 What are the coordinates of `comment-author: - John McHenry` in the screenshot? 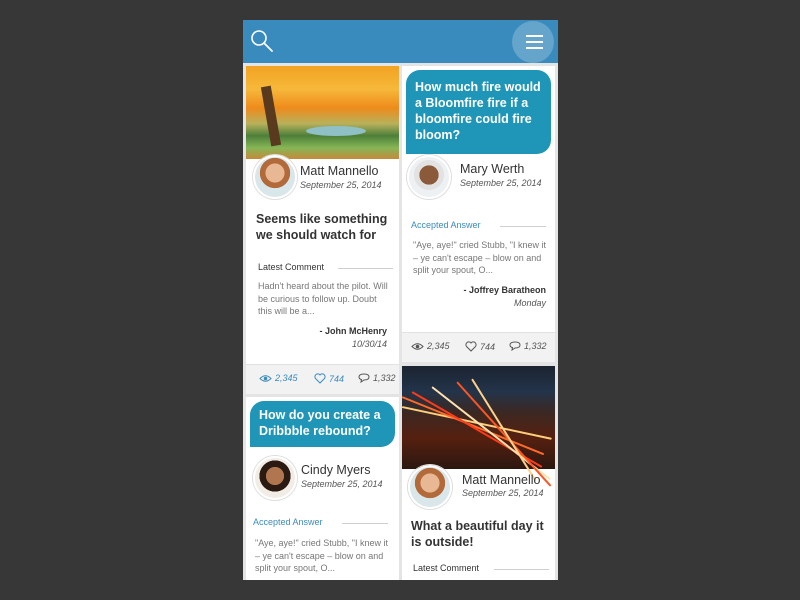 It's located at (353, 331).